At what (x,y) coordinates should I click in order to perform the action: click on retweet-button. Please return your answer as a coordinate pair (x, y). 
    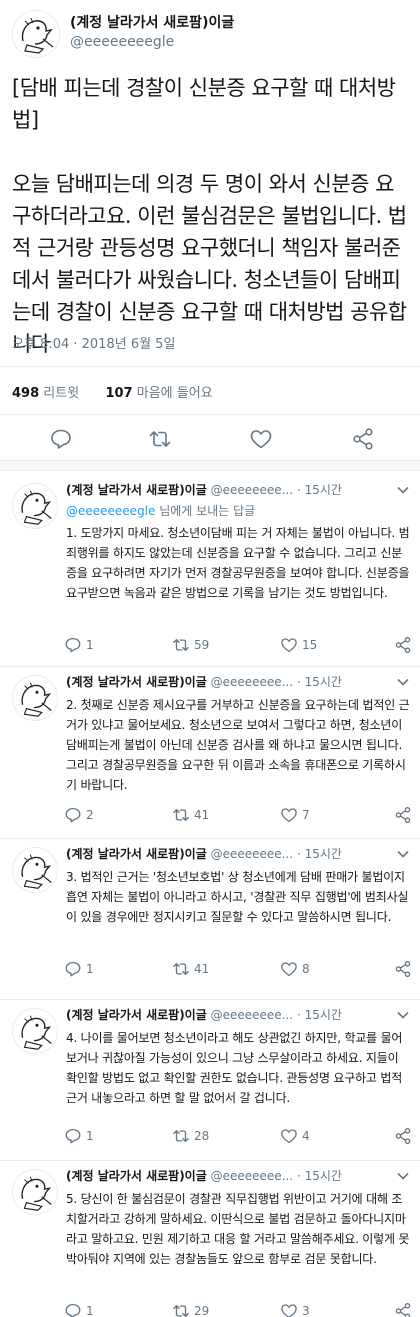
    Looking at the image, I should click on (160, 439).